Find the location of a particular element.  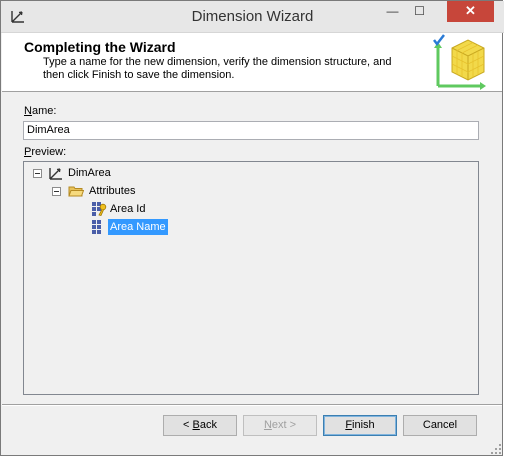

tree-node-attributes: Attributes is located at coordinates (124, 191).